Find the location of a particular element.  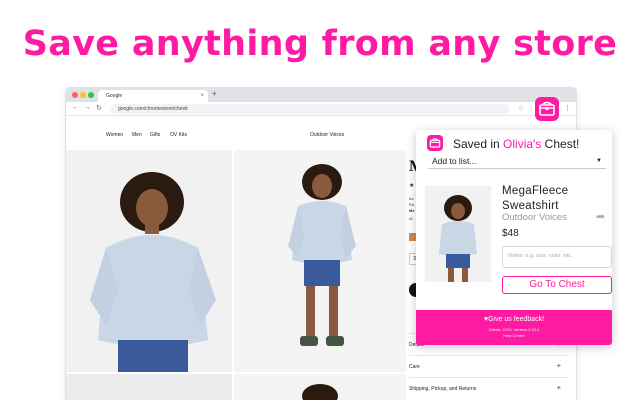

chest-owner-name: Olivia's is located at coordinates (522, 144).